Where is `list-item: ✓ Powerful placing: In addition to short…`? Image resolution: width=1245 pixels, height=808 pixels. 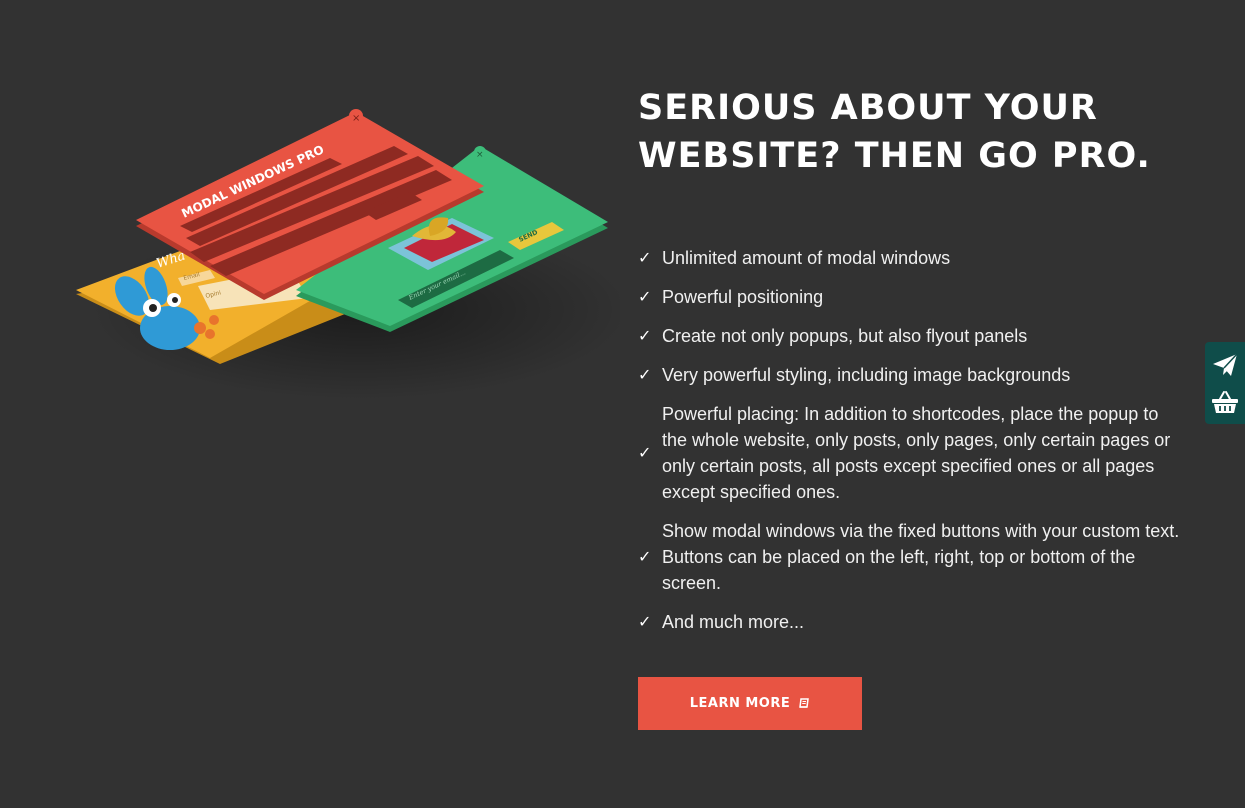 list-item: ✓ Powerful placing: In addition to short… is located at coordinates (910, 453).